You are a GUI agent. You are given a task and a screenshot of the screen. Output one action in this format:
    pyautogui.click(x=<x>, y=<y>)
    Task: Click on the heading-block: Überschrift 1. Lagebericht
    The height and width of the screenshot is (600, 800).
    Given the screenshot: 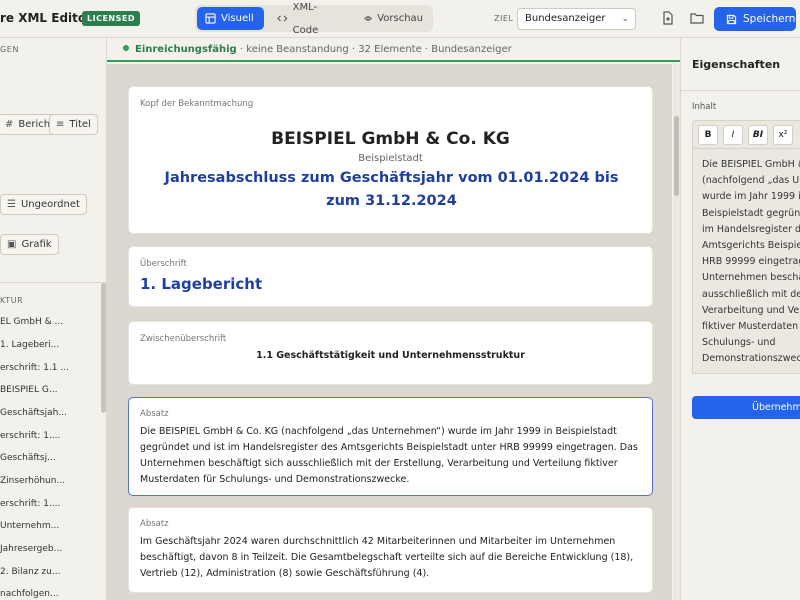 What is the action you would take?
    pyautogui.click(x=390, y=276)
    